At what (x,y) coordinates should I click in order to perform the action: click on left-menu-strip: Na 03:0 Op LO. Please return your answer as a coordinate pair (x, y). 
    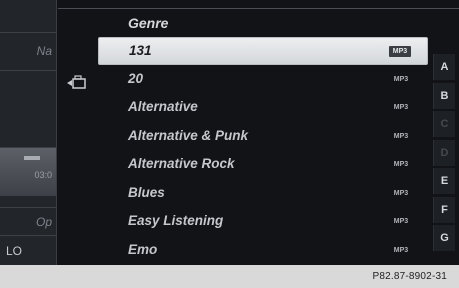
    Looking at the image, I should click on (28, 132).